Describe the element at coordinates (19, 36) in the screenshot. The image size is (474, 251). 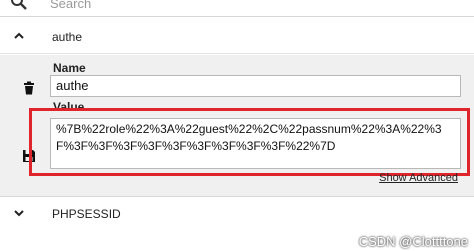
I see `chevron-up-icon` at that location.